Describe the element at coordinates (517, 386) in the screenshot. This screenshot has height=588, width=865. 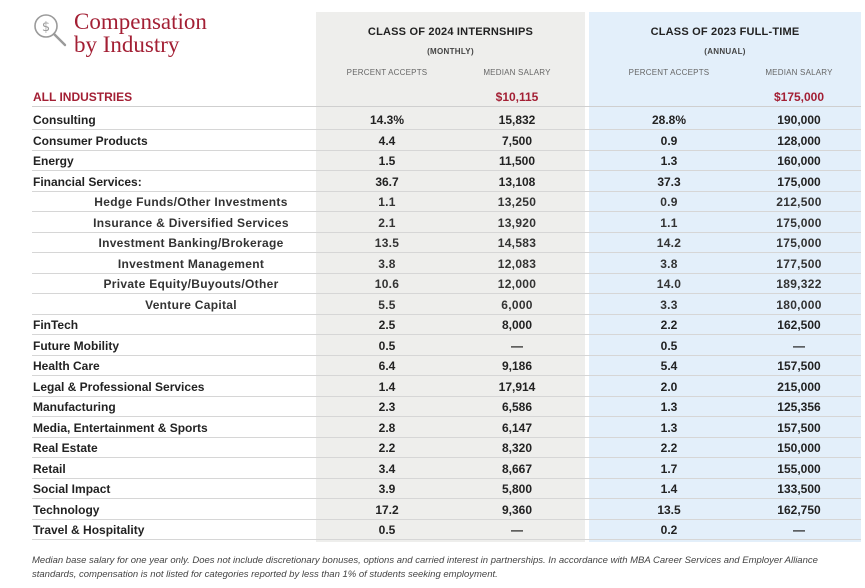
I see `intern-salary: 17,914` at that location.